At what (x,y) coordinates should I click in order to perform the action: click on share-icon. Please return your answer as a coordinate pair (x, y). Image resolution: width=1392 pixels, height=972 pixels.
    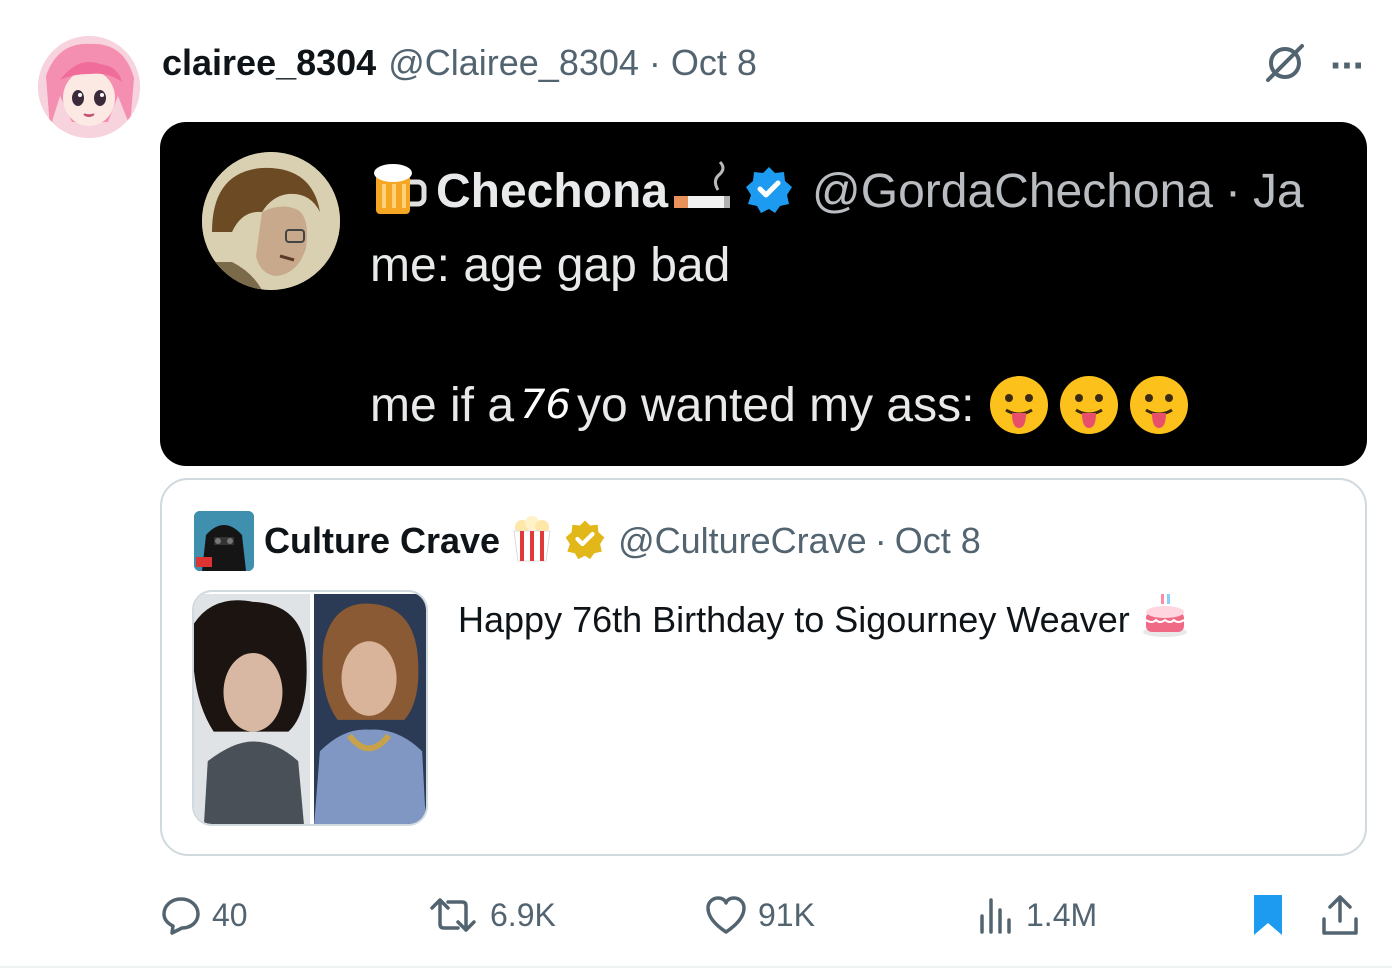
    Looking at the image, I should click on (1340, 915).